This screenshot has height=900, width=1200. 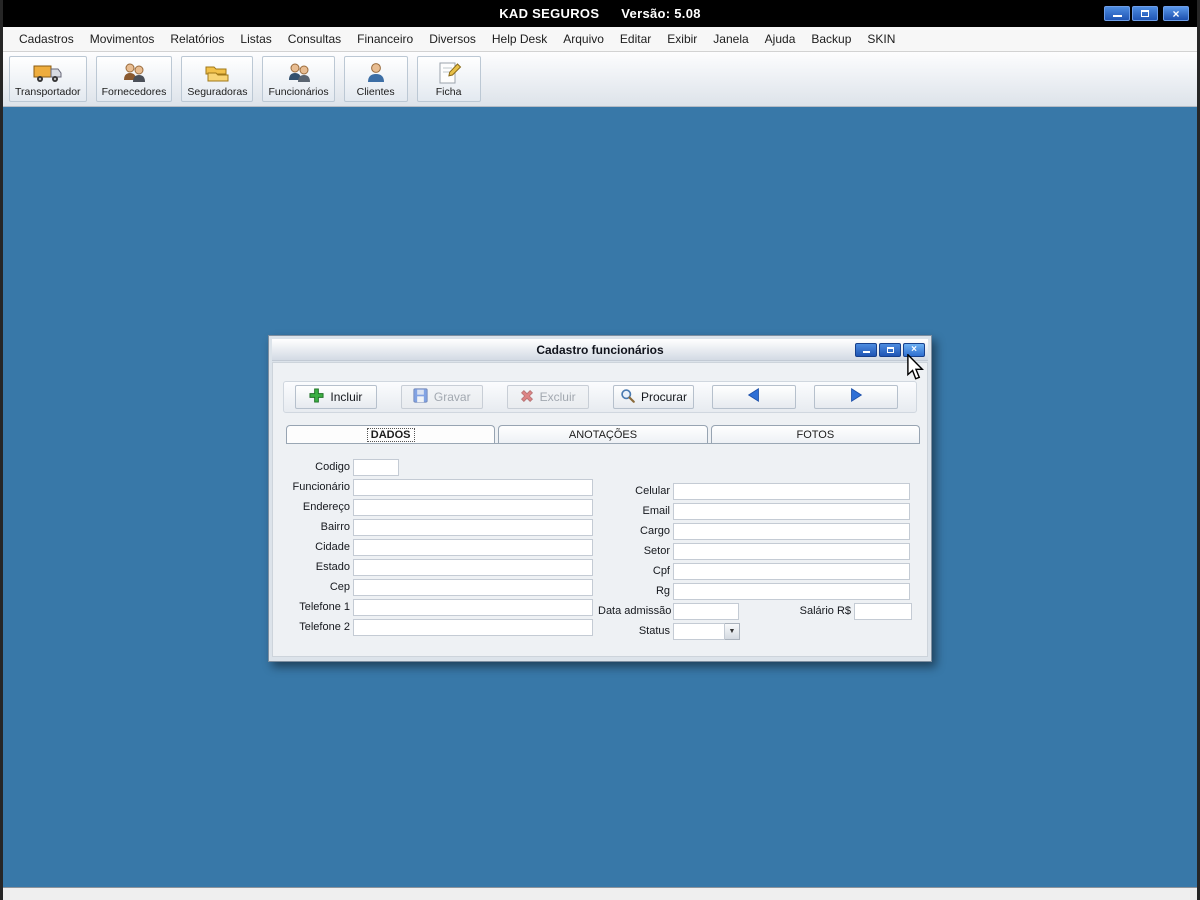 What do you see at coordinates (473, 607) in the screenshot?
I see `telefone1-input` at bounding box center [473, 607].